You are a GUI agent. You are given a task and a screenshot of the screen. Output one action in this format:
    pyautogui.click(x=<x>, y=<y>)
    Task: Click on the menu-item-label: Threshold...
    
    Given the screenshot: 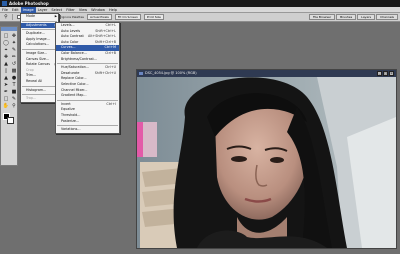 What is the action you would take?
    pyautogui.click(x=71, y=114)
    